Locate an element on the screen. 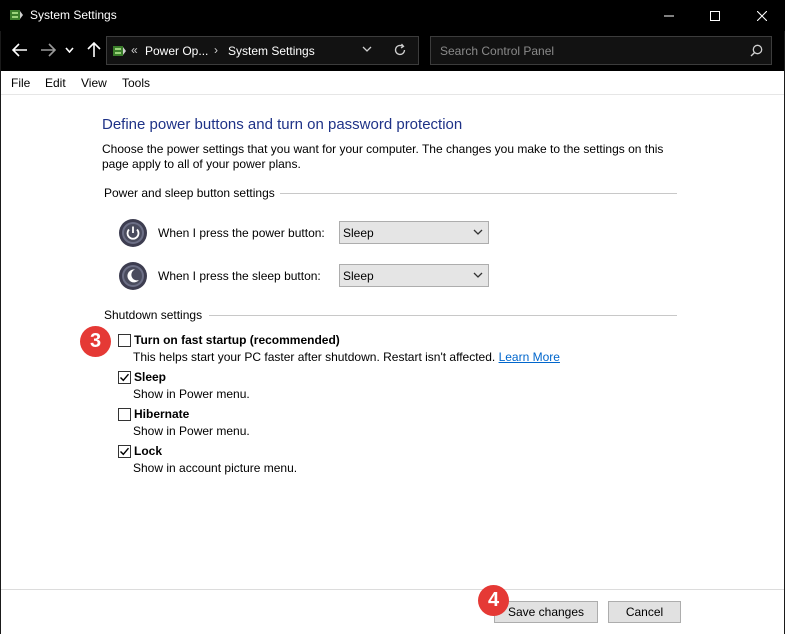 The image size is (785, 634). minimize-icon is located at coordinates (669, 15).